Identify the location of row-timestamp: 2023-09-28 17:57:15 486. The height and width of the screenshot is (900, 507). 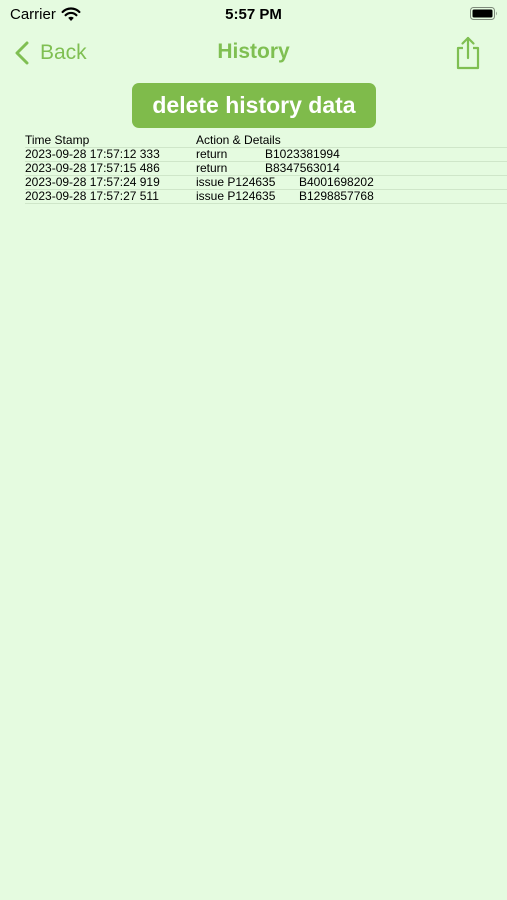
(92, 168).